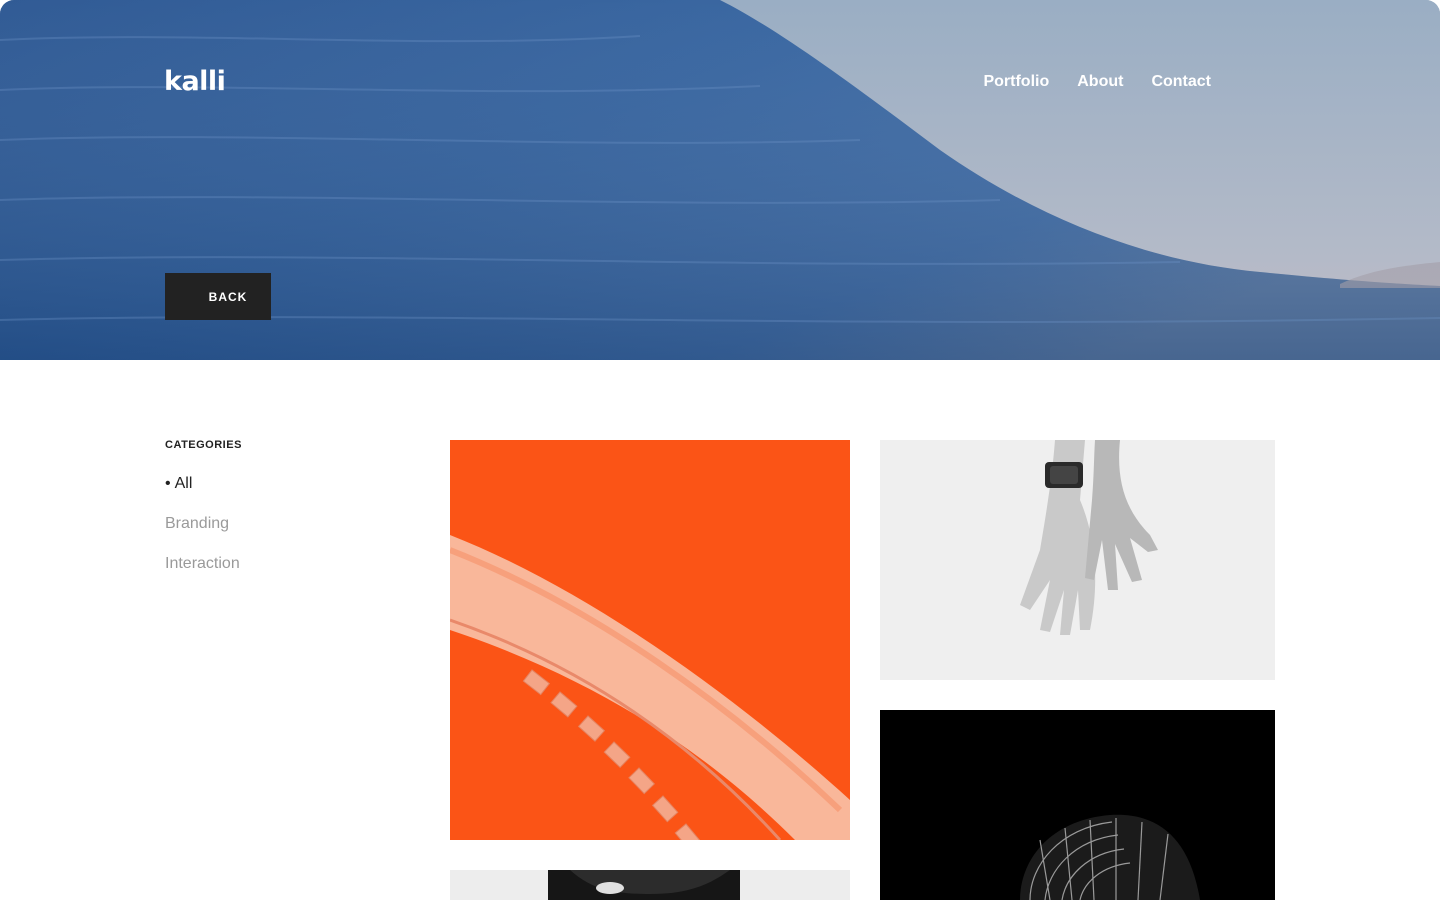 The width and height of the screenshot is (1440, 900). I want to click on portfolio-item-hands, so click(1077, 560).